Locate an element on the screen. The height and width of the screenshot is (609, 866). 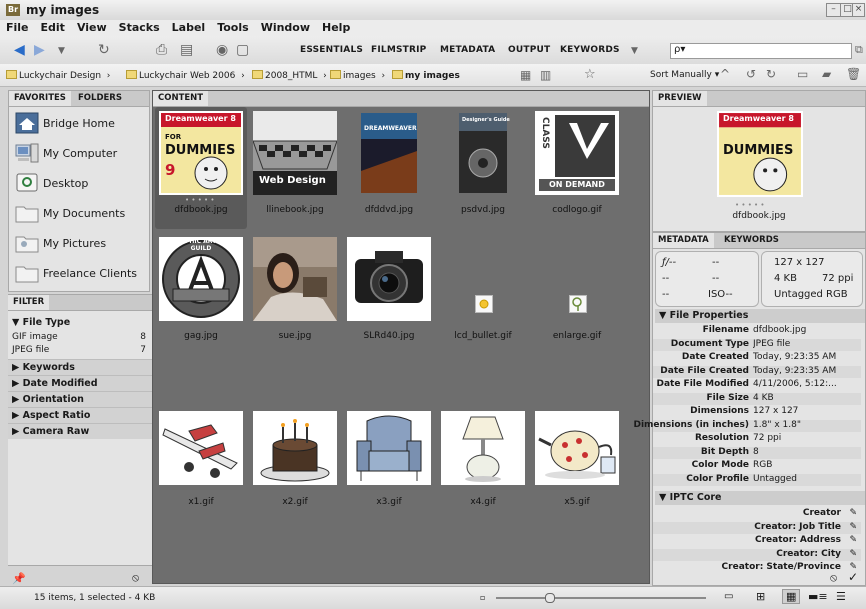
preview-rating-dots: • • • • • is located at coordinates (750, 205).